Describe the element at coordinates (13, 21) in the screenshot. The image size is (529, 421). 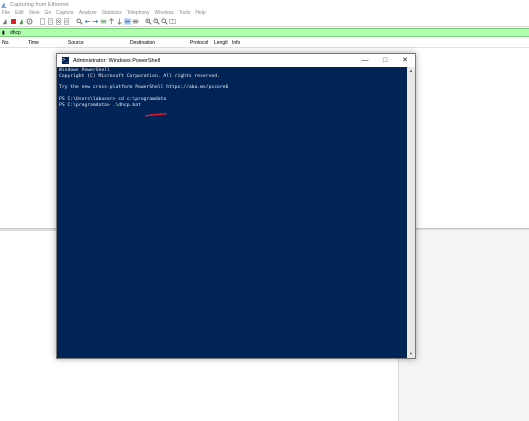
I see `stop-icon` at that location.